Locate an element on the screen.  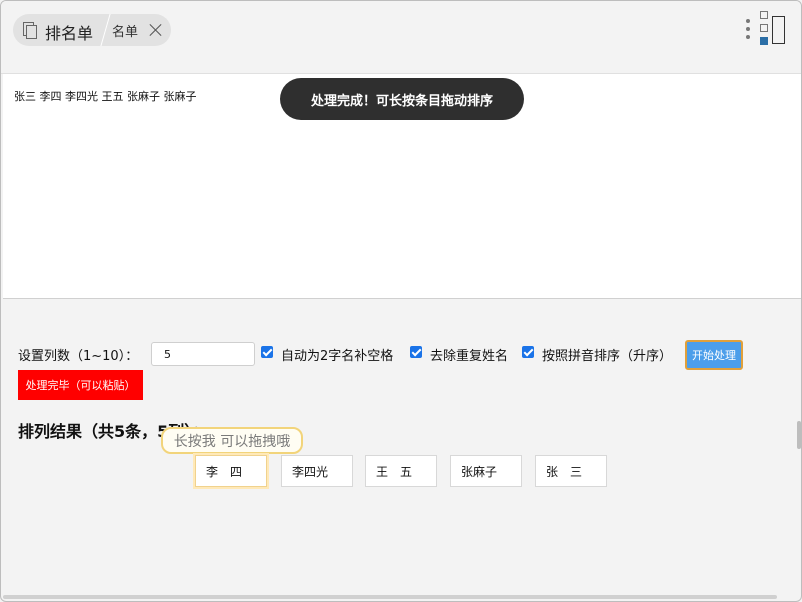
layout-toggle-icon is located at coordinates (774, 30).